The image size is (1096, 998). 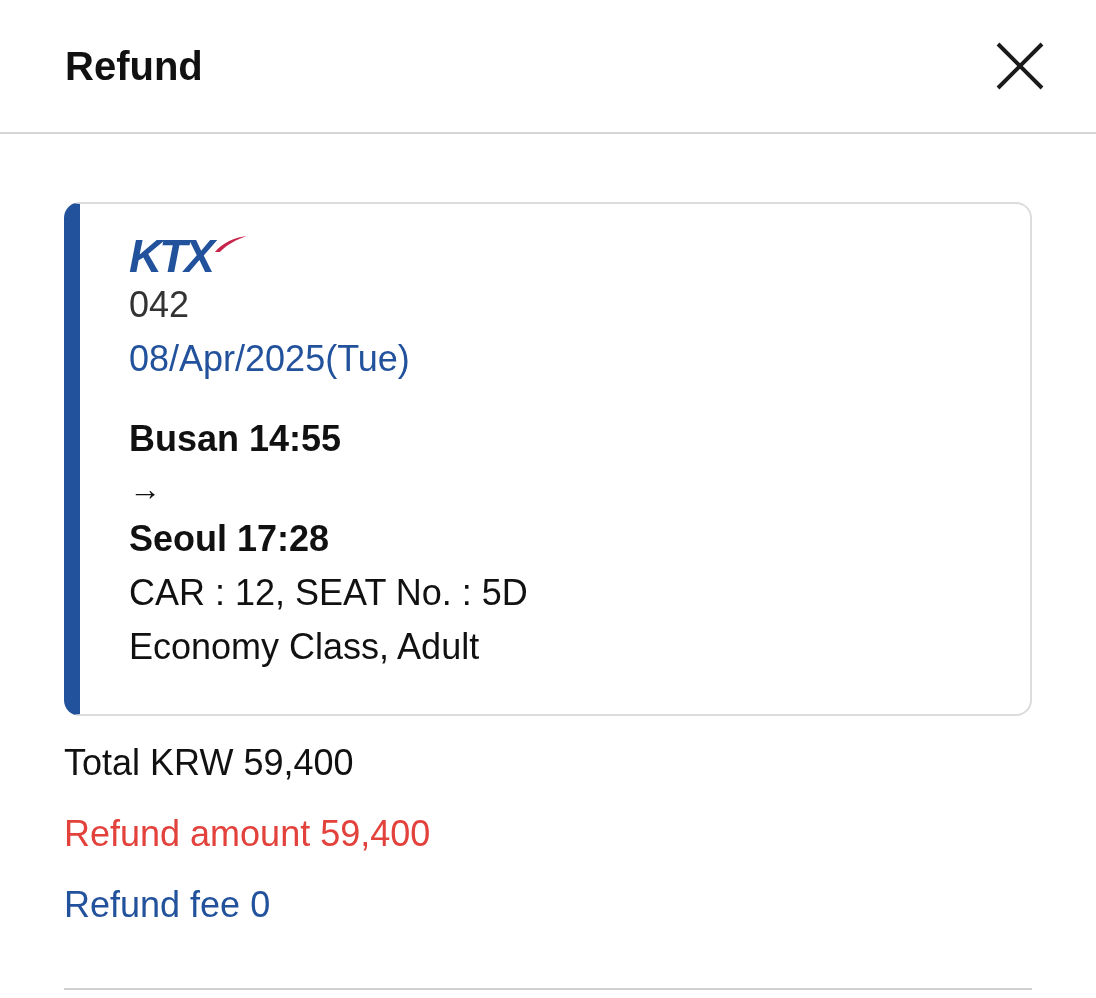 I want to click on summary-line: Total KRW 59,400, so click(x=209, y=763).